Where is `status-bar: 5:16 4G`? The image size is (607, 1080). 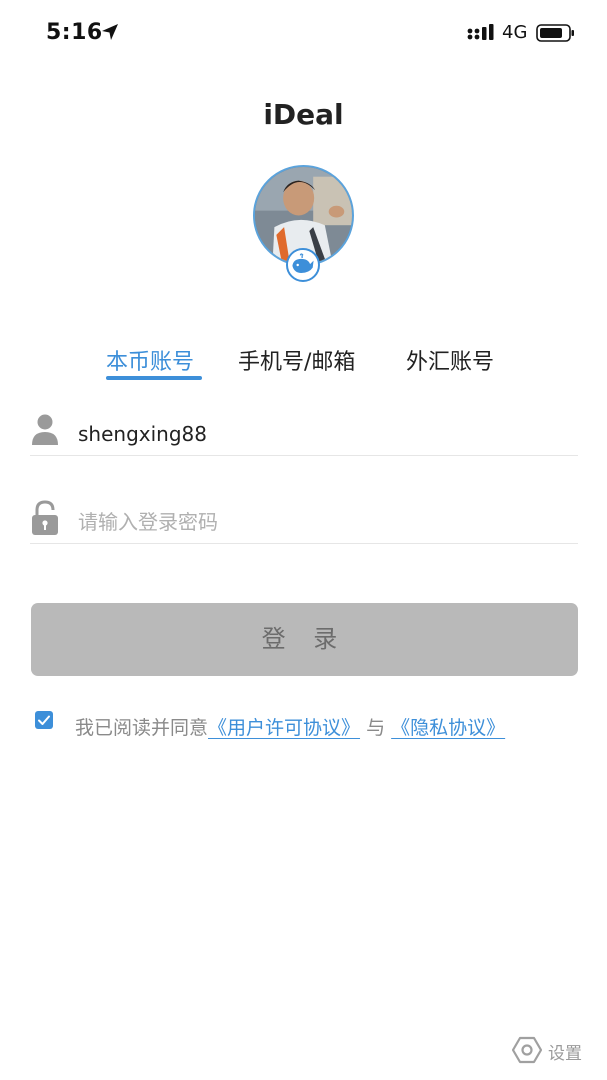 status-bar: 5:16 4G is located at coordinates (303, 33).